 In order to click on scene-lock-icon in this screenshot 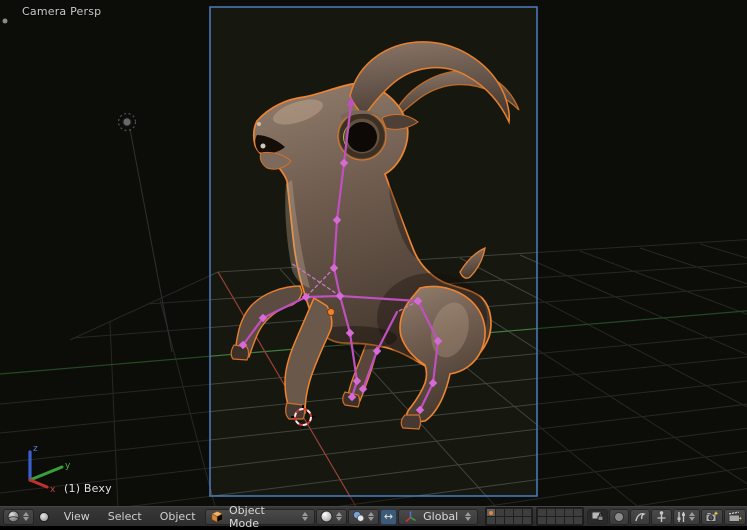, I will do `click(597, 516)`.